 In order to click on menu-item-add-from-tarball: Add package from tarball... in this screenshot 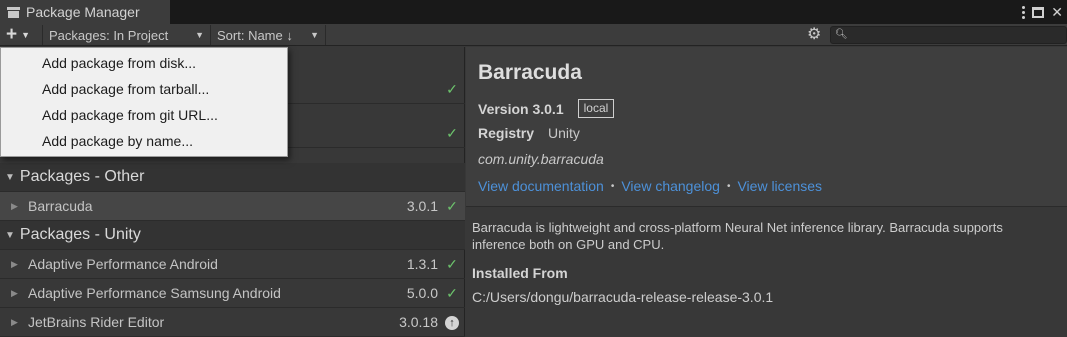, I will do `click(144, 89)`.